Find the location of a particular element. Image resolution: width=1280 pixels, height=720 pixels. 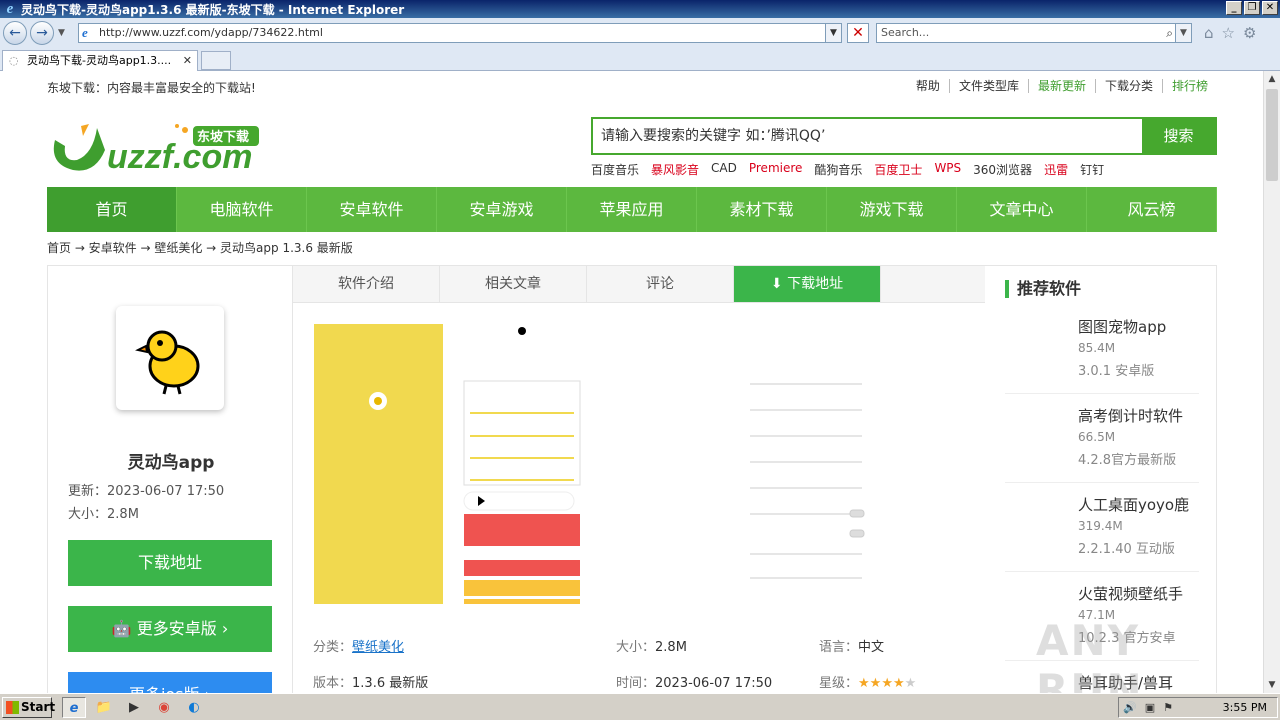

back-button: ← is located at coordinates (15, 33).